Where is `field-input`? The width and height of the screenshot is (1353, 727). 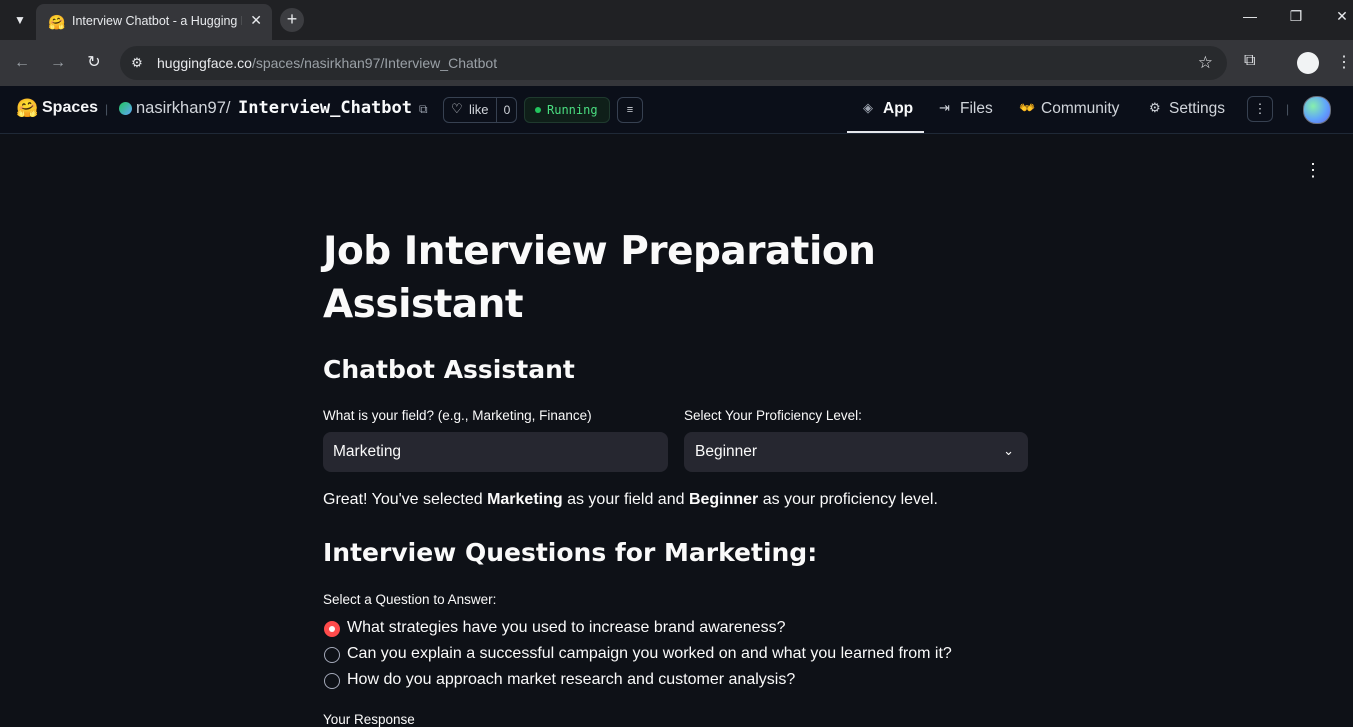 field-input is located at coordinates (493, 452).